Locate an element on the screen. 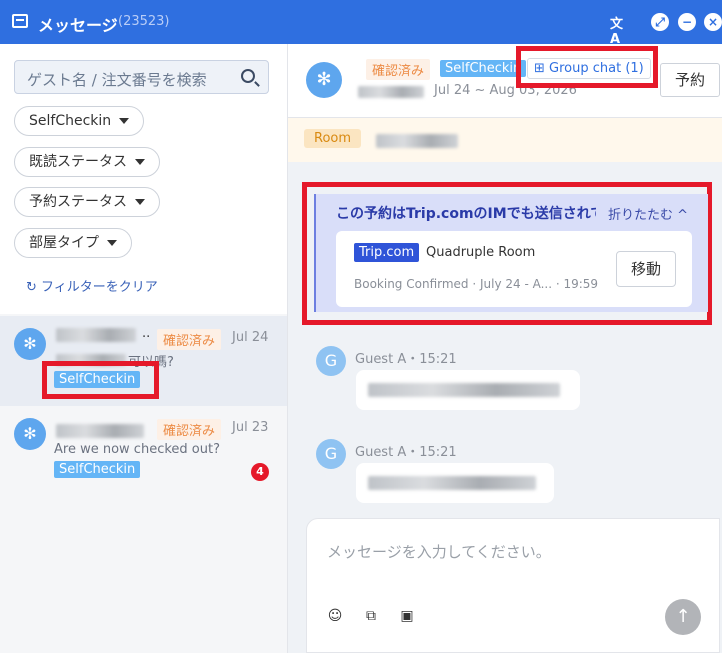  message-input: メッセージを入力してください。 ☺ ⧉ ▣ ↑ is located at coordinates (513, 585).